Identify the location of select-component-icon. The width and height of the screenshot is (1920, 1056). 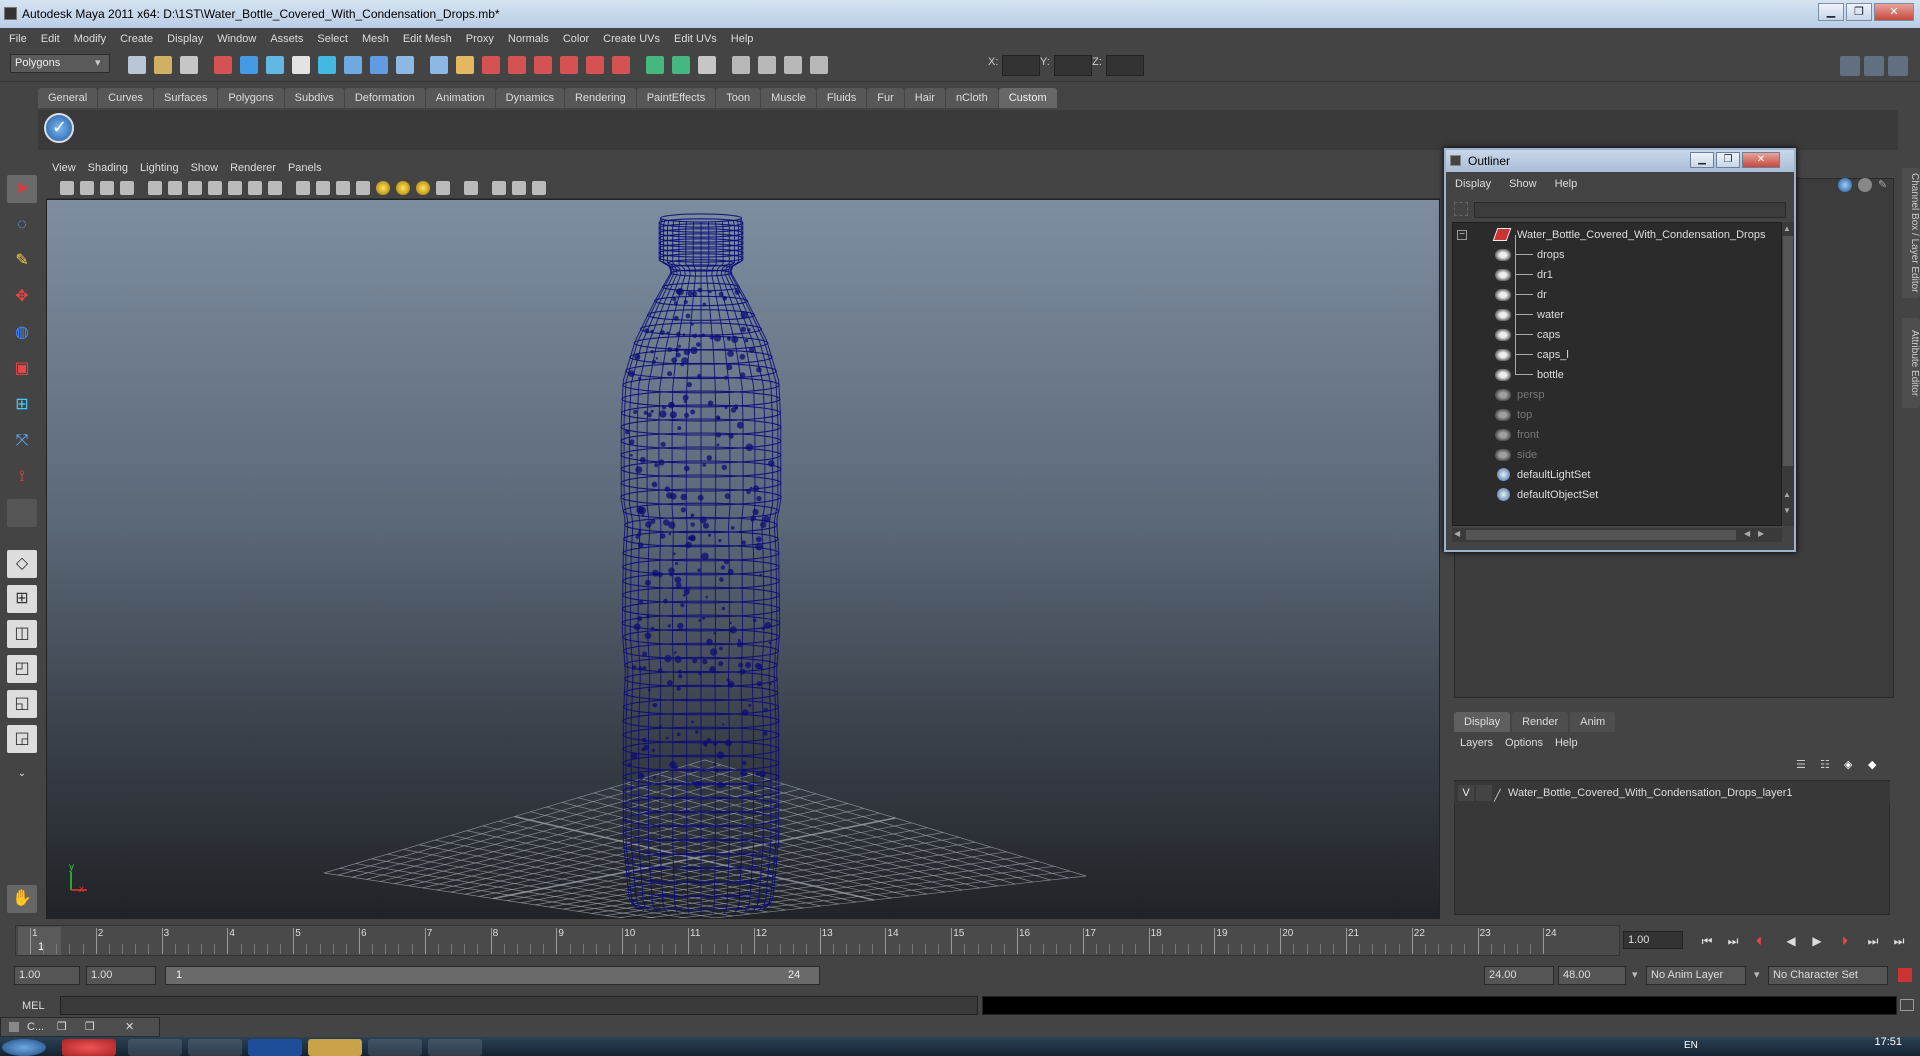
(275, 65).